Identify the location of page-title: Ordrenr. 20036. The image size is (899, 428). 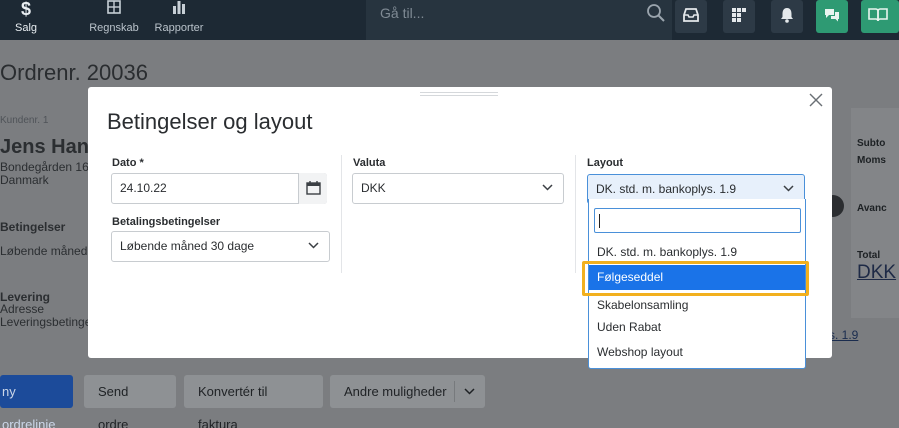
(74, 72).